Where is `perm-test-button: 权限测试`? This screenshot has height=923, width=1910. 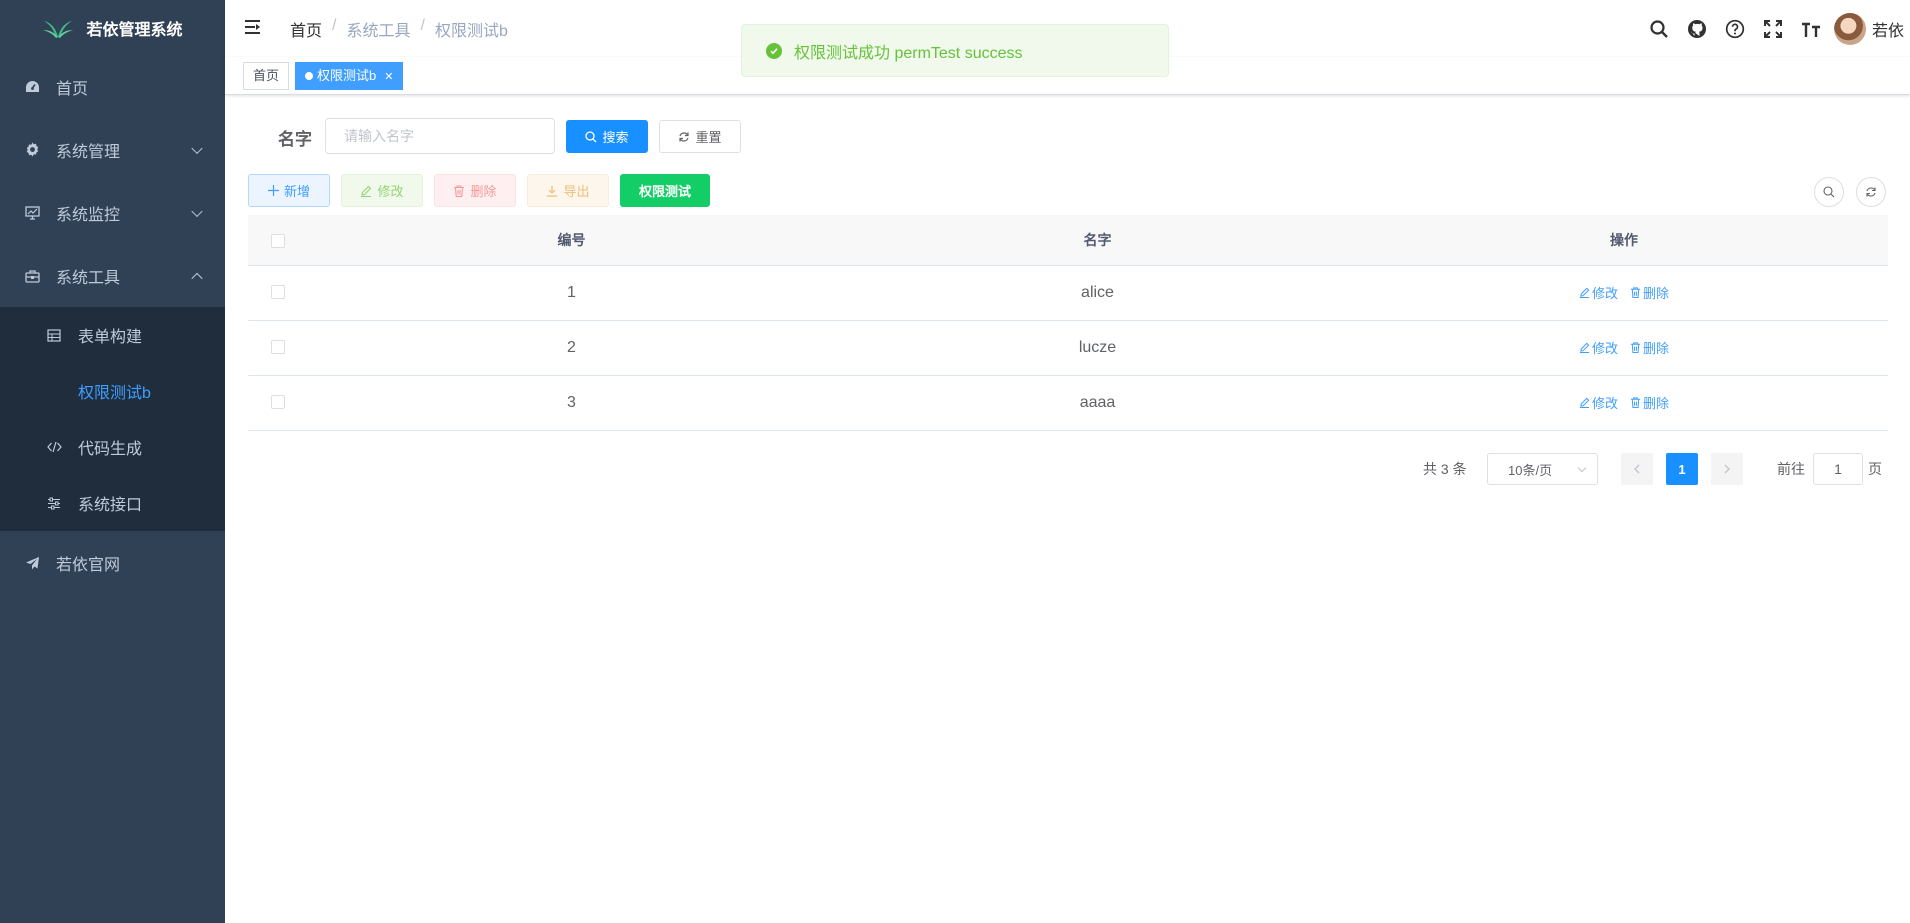 perm-test-button: 权限测试 is located at coordinates (665, 190).